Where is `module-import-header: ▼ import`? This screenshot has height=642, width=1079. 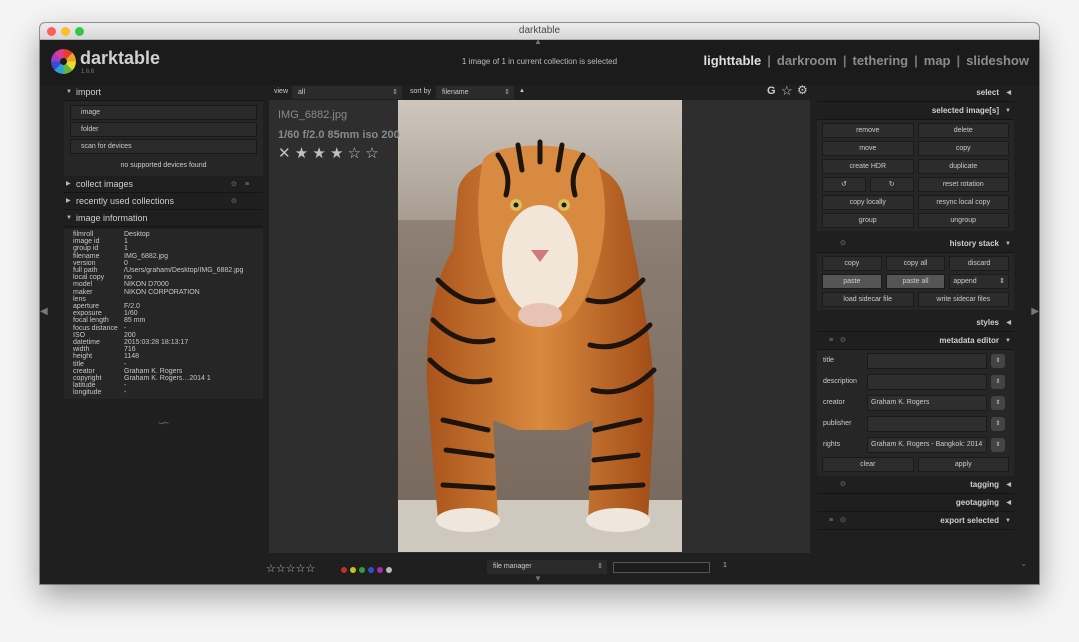 module-import-header: ▼ import is located at coordinates (163, 92).